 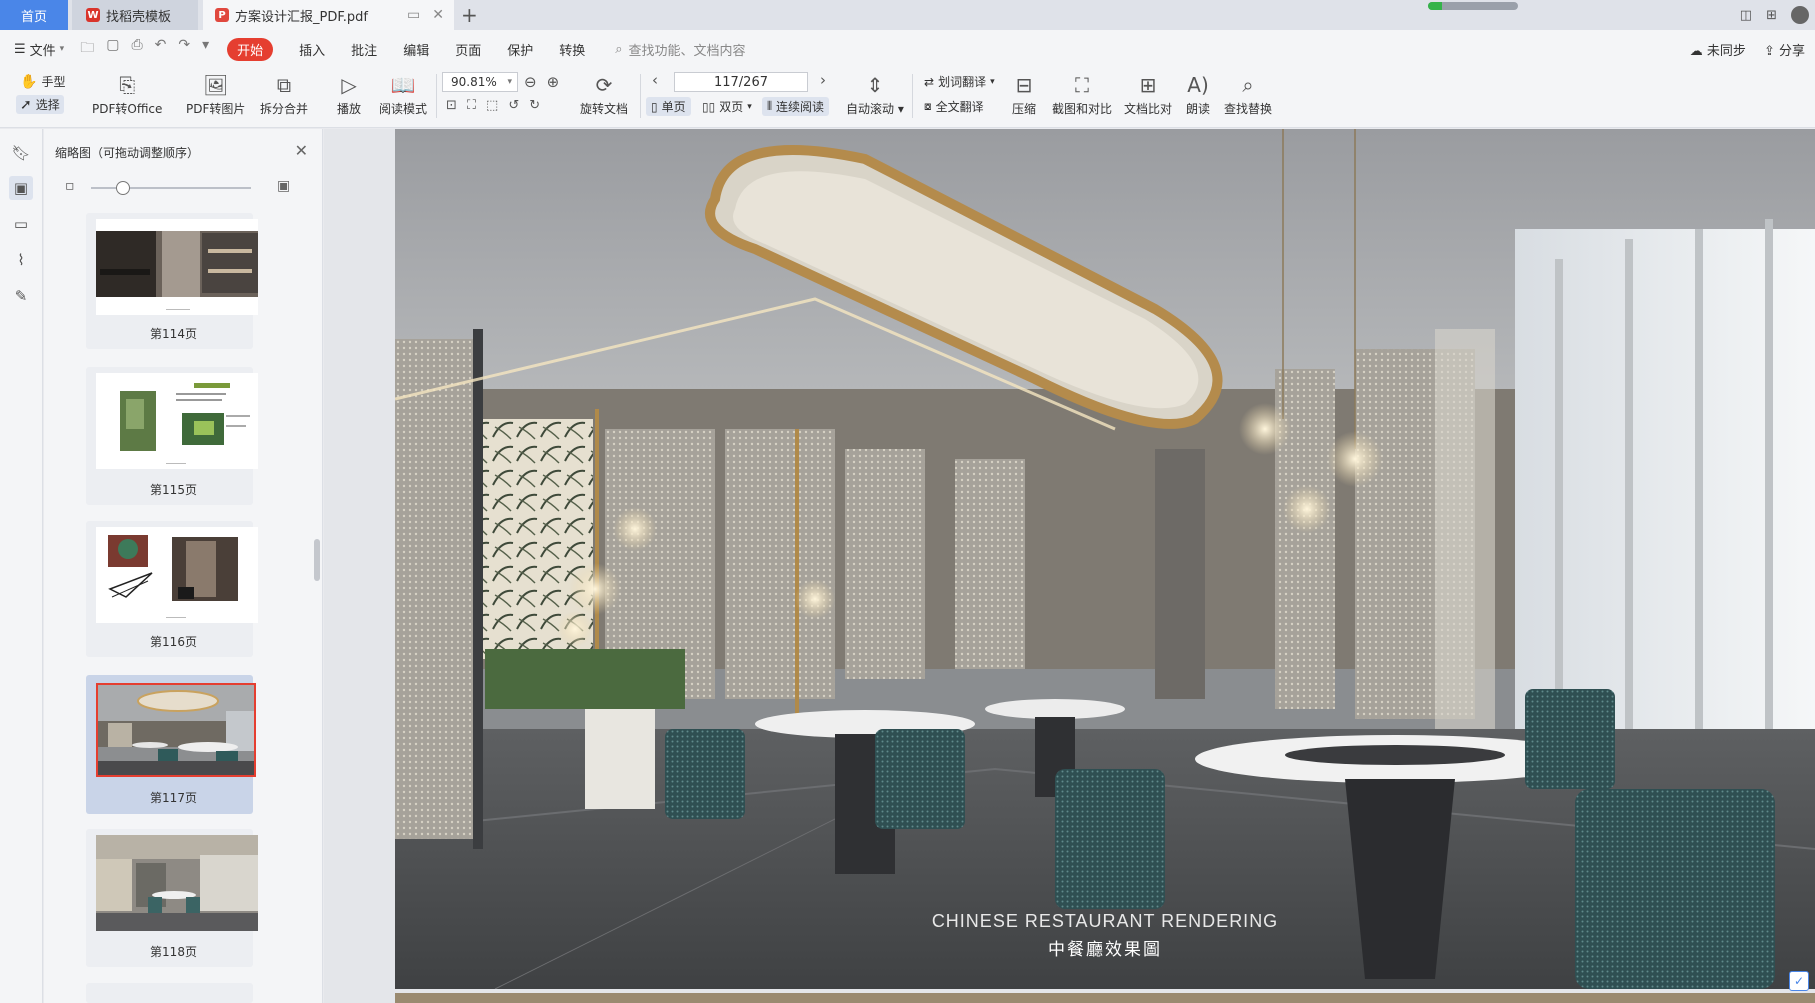 What do you see at coordinates (468, 49) in the screenshot?
I see `menu-page: 页面` at bounding box center [468, 49].